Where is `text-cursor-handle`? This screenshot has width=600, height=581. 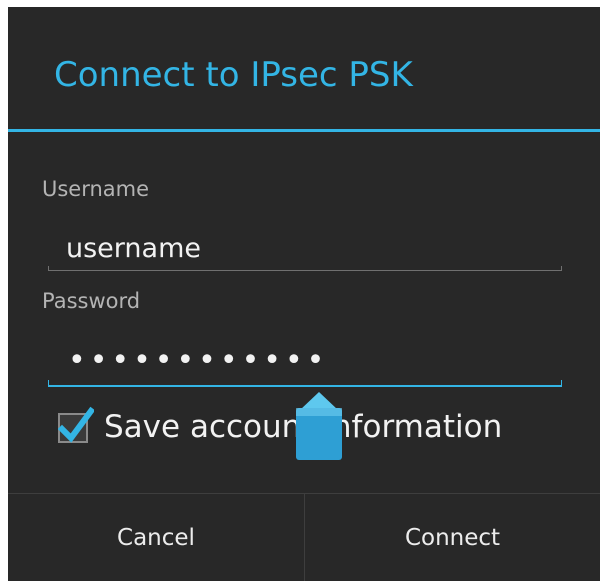
text-cursor-handle is located at coordinates (319, 427).